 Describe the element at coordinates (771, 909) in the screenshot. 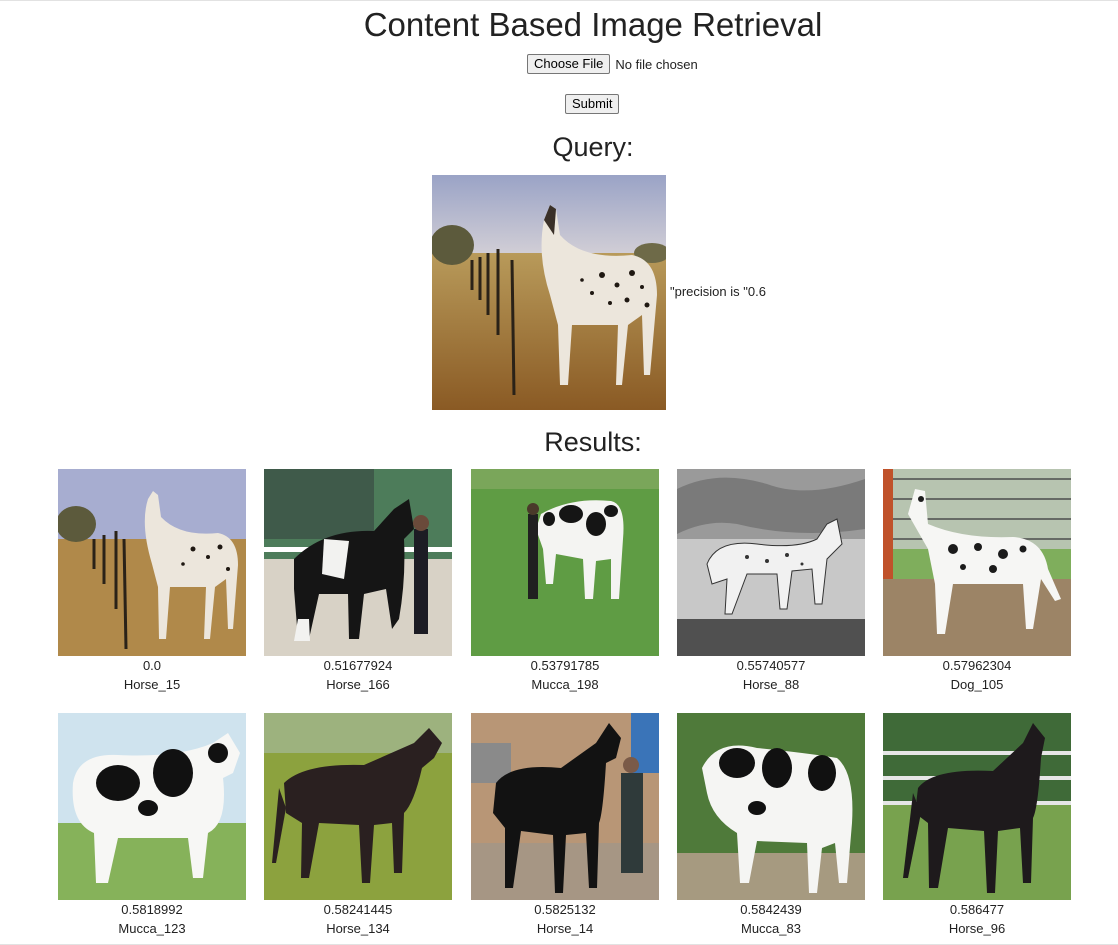

I see `result-score: 0.5842439` at that location.